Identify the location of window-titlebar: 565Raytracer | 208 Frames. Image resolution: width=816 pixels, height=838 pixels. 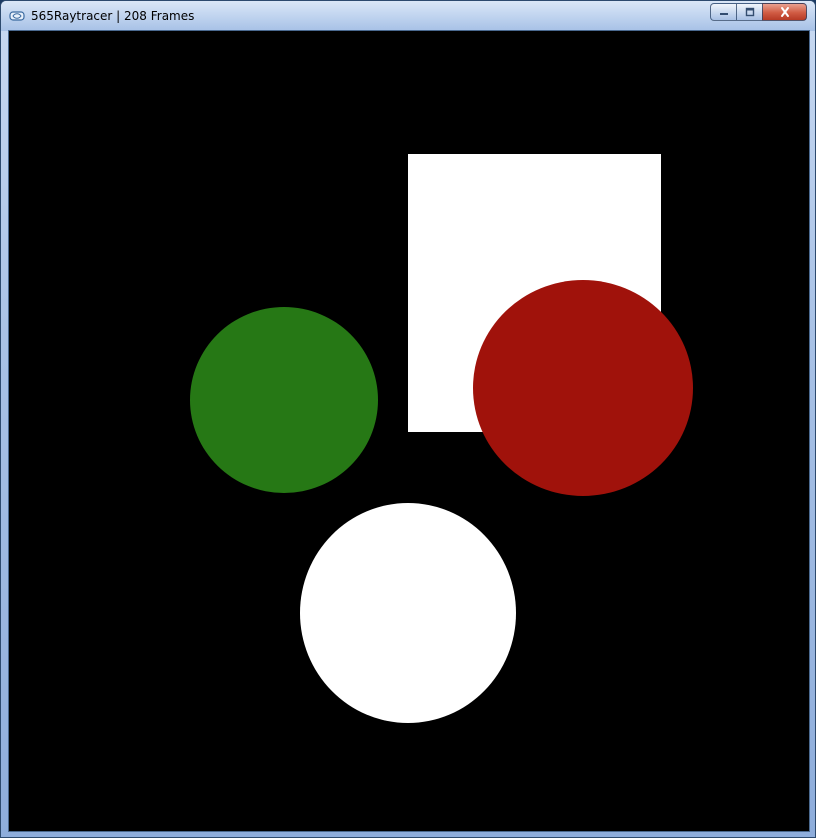
(408, 16).